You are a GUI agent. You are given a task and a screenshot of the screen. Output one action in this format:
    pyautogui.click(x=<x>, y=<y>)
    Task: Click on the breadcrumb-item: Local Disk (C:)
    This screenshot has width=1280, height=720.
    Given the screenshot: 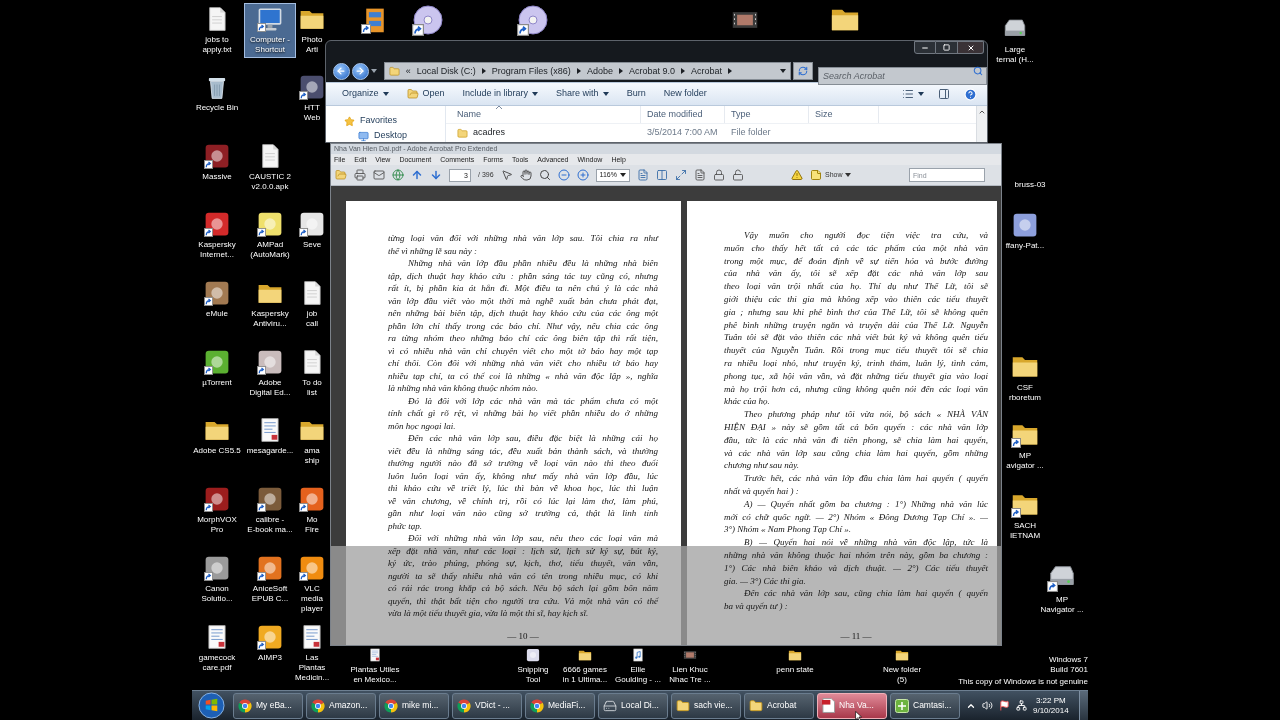 What is the action you would take?
    pyautogui.click(x=446, y=71)
    